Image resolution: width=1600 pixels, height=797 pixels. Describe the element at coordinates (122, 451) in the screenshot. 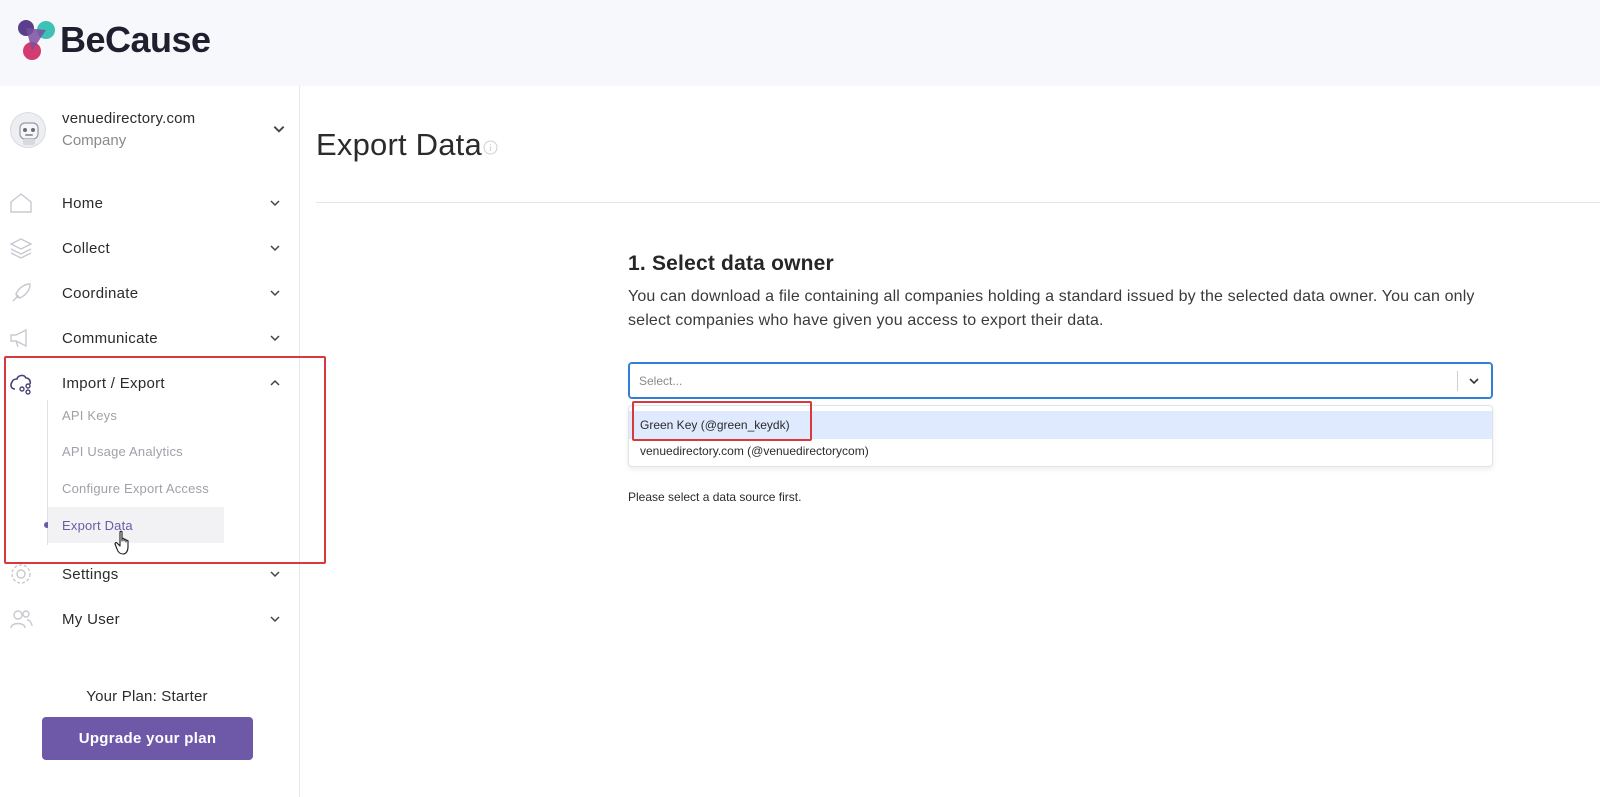

I see `subnav-label: API Usage Analytics` at that location.